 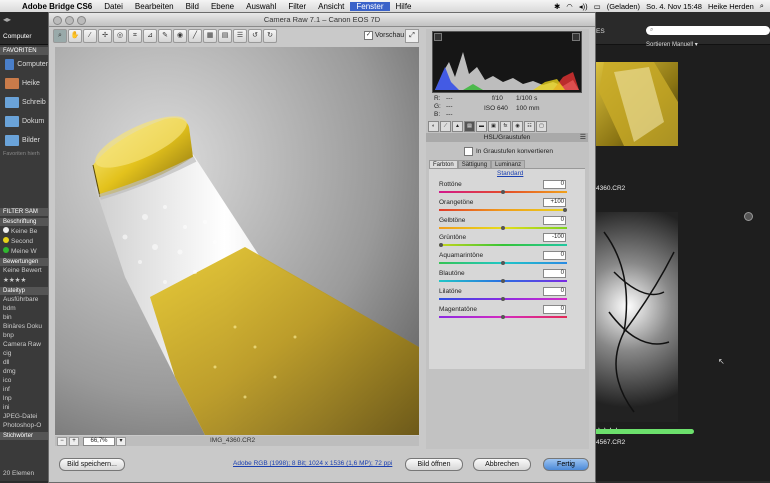 What do you see at coordinates (81, 20) in the screenshot?
I see `zoom-icon` at bounding box center [81, 20].